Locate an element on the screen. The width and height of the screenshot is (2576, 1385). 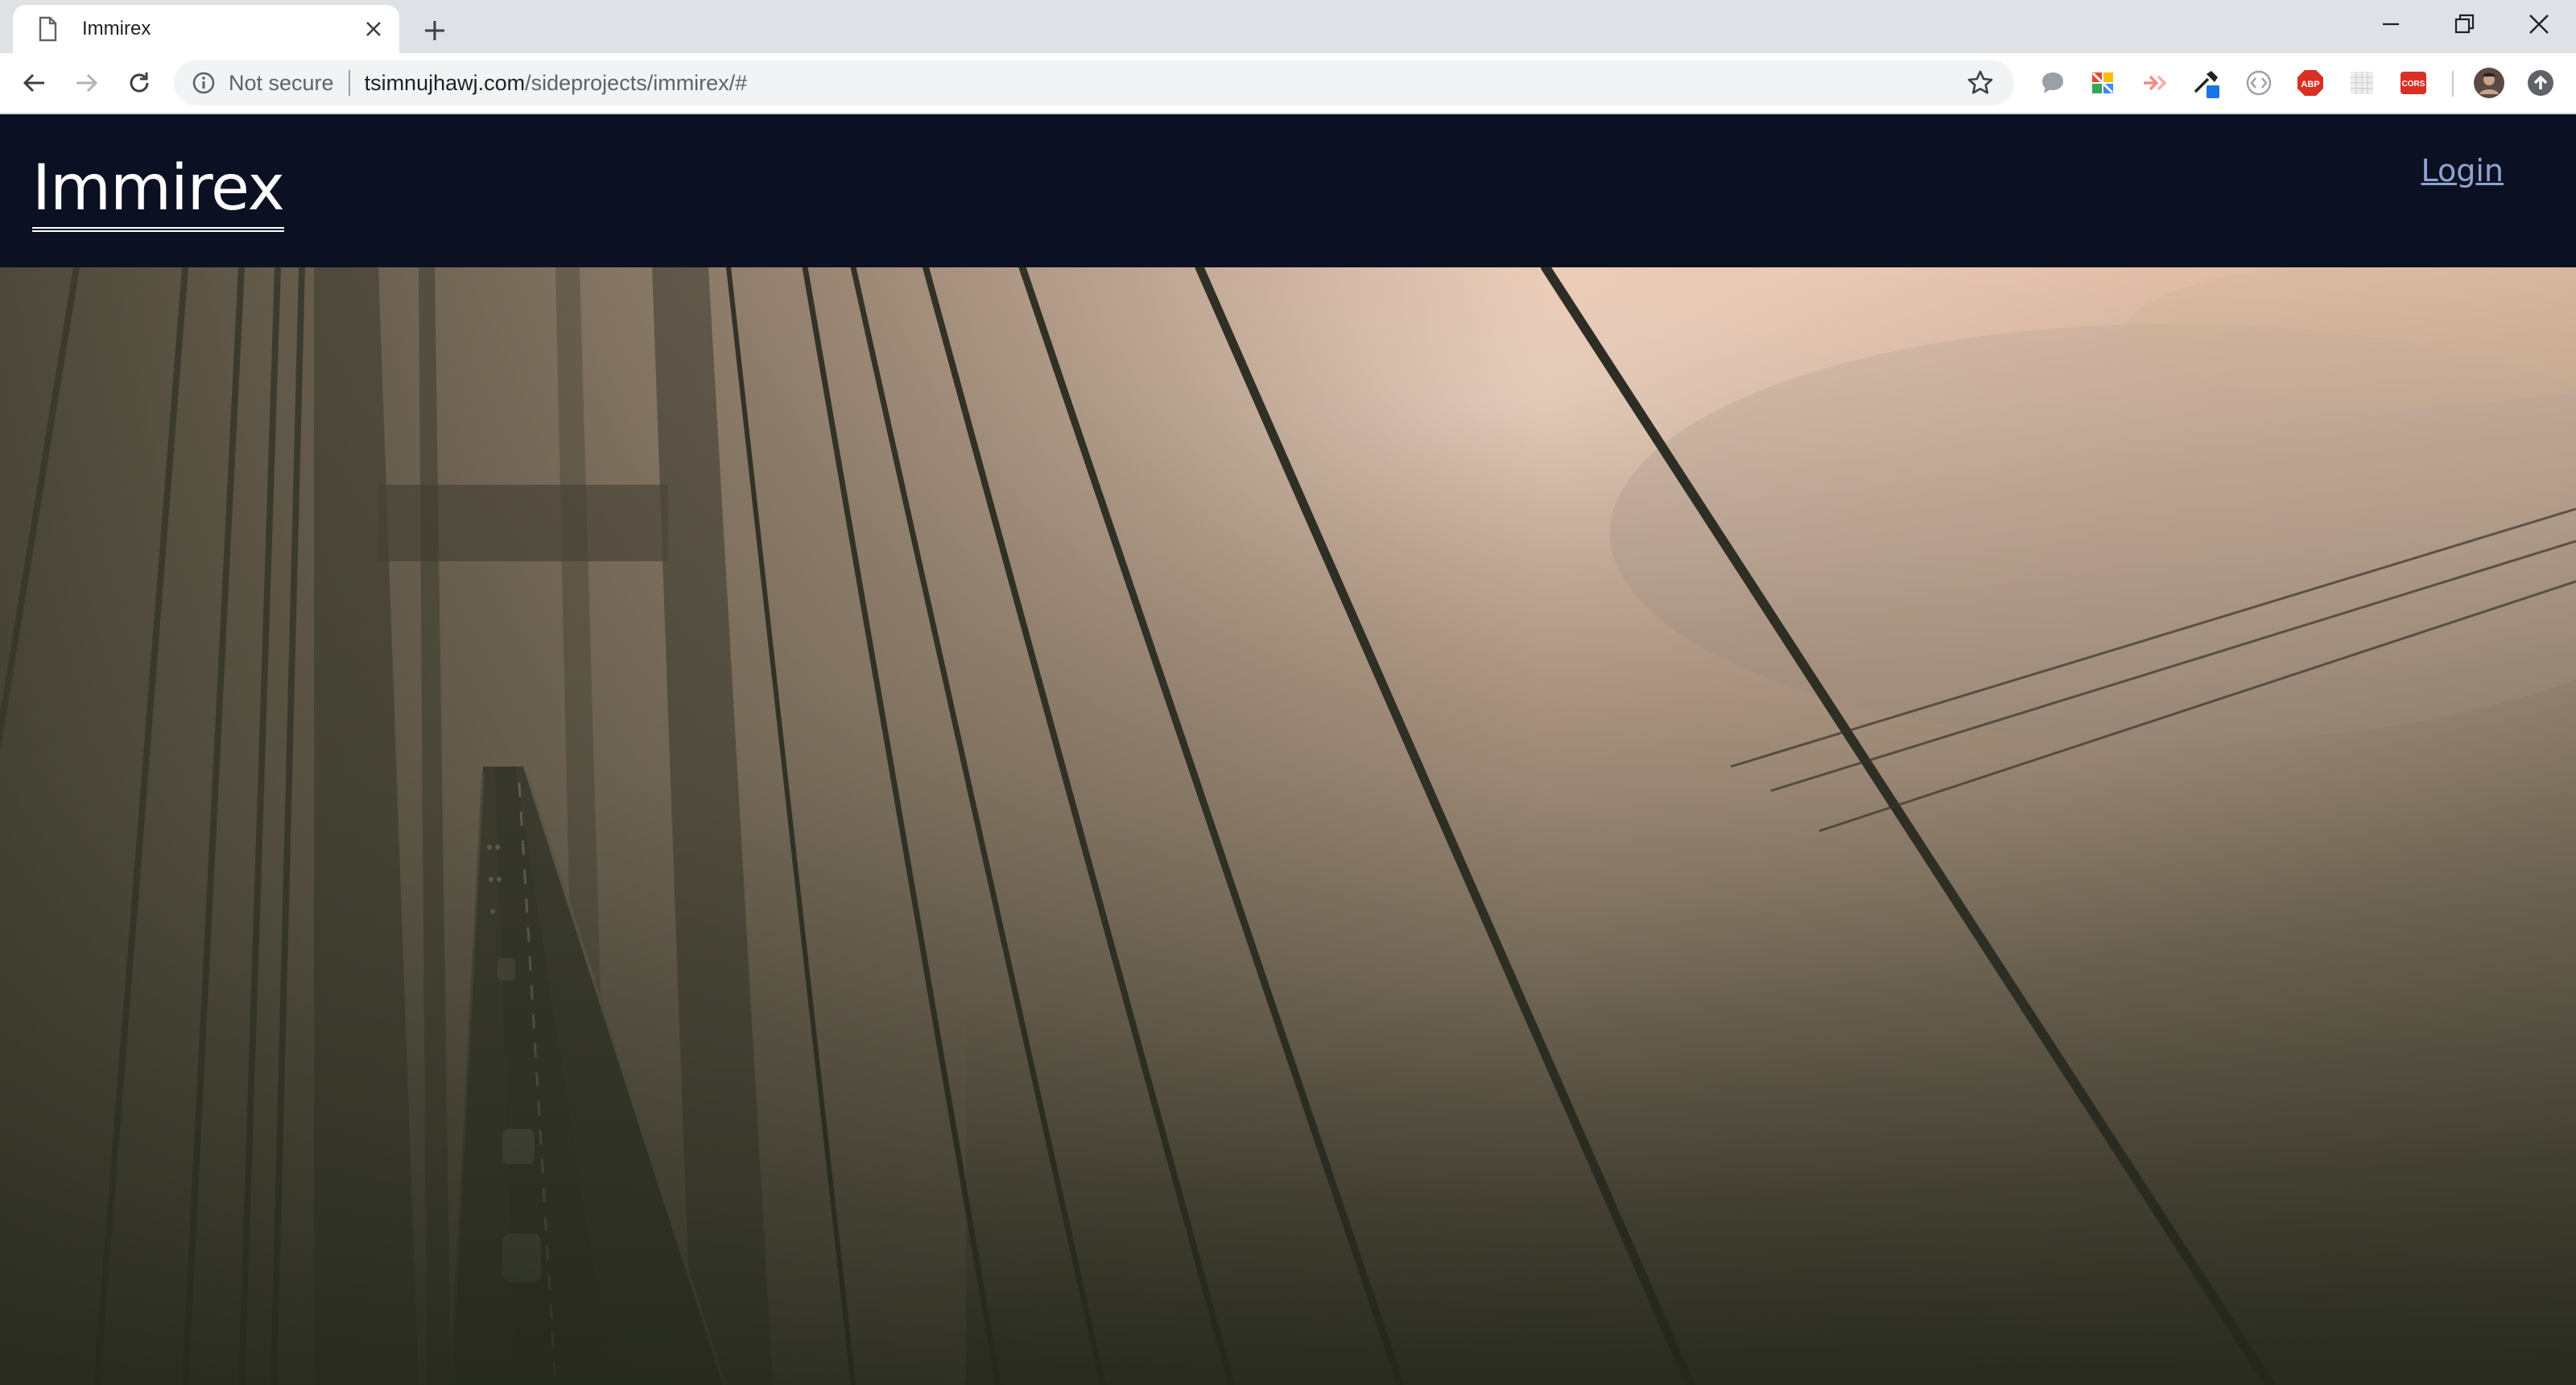
reload-icon is located at coordinates (139, 83).